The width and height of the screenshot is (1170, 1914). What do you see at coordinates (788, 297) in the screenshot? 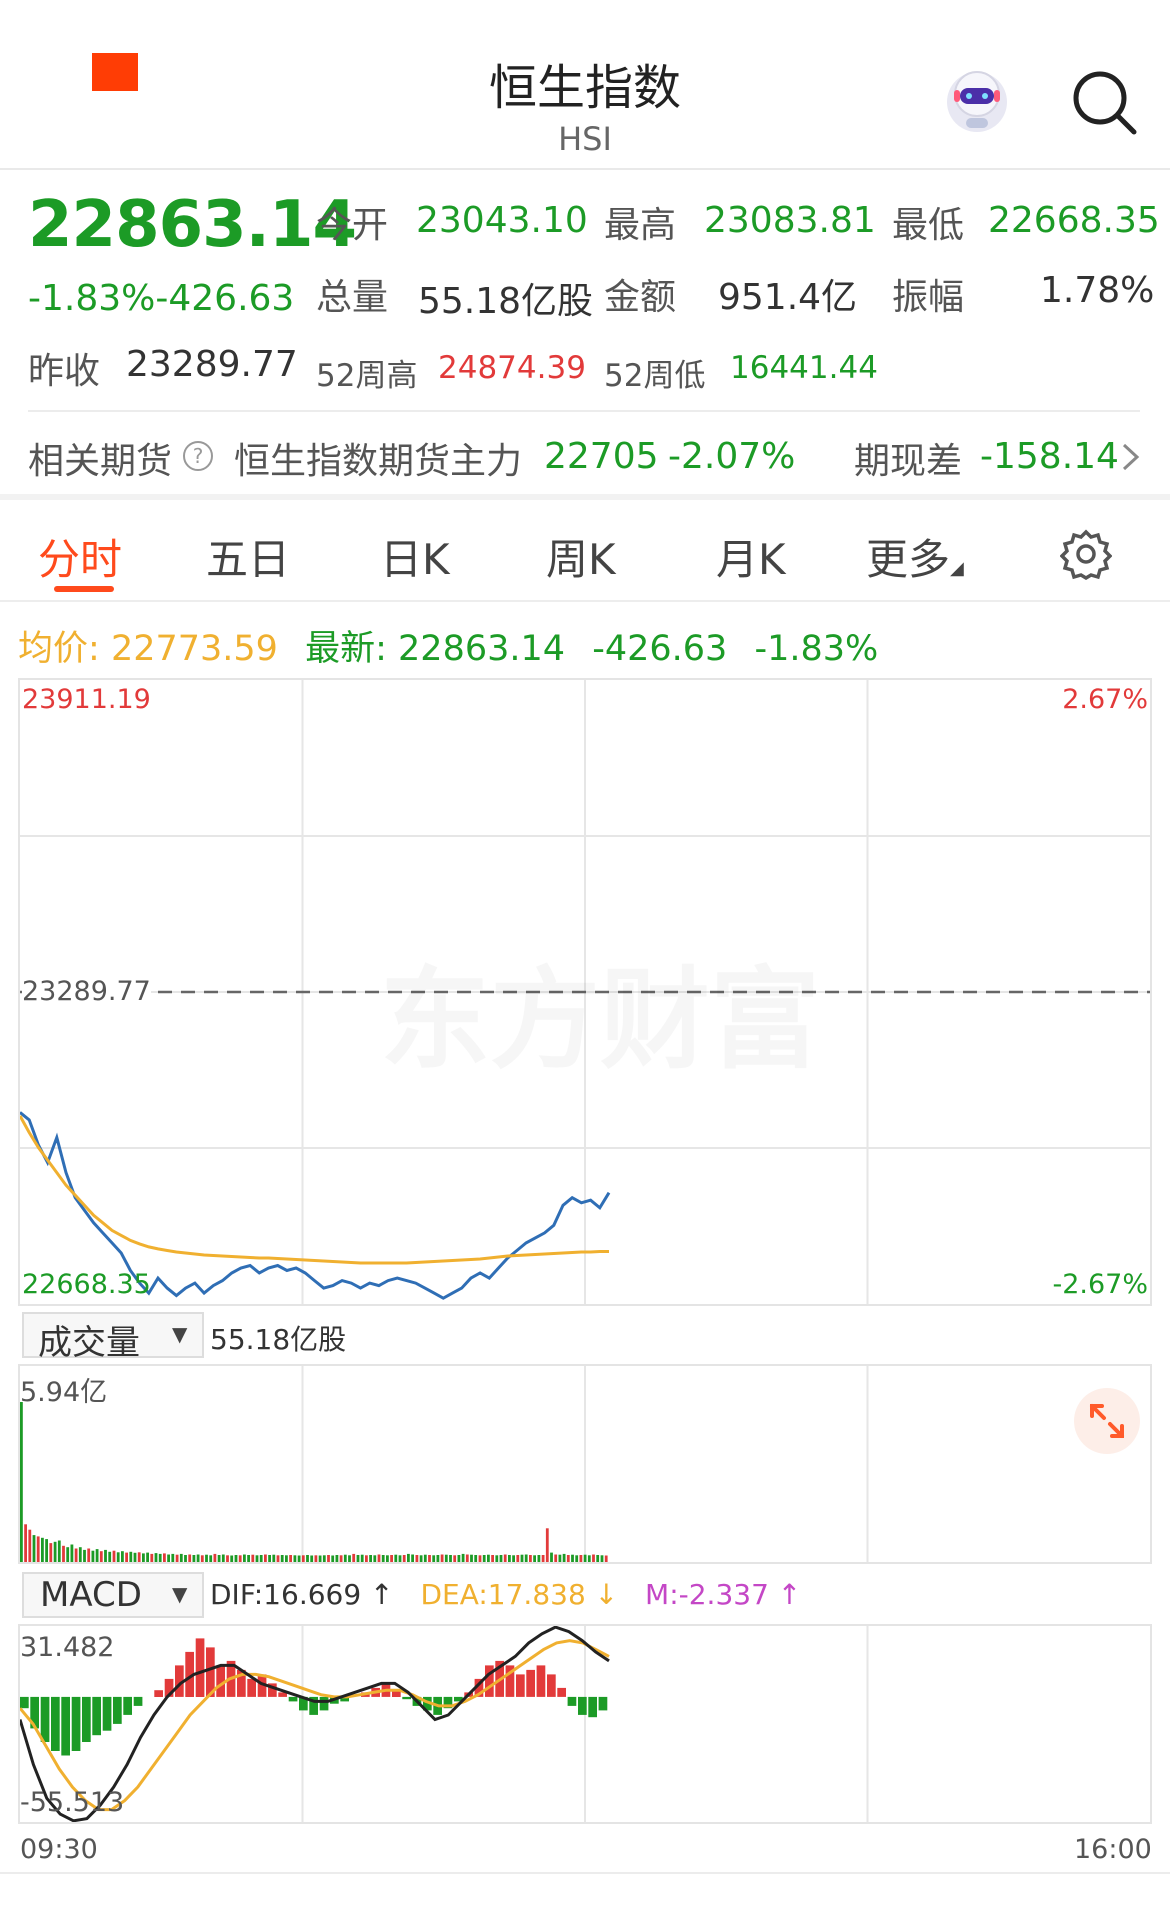
I see `amount-value: 951.4亿` at bounding box center [788, 297].